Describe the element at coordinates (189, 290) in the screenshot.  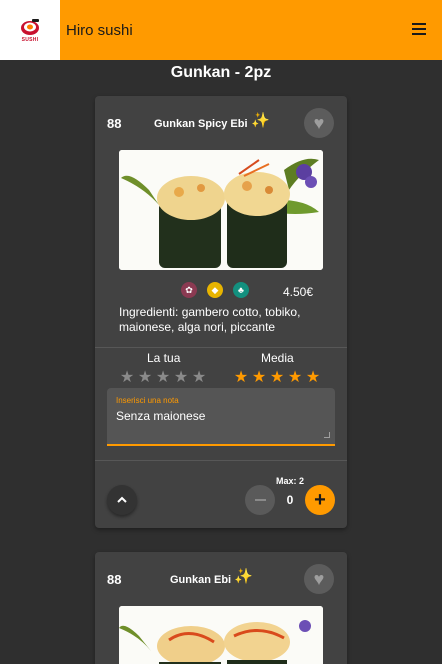
I see `crustacean-icon: ✿` at that location.